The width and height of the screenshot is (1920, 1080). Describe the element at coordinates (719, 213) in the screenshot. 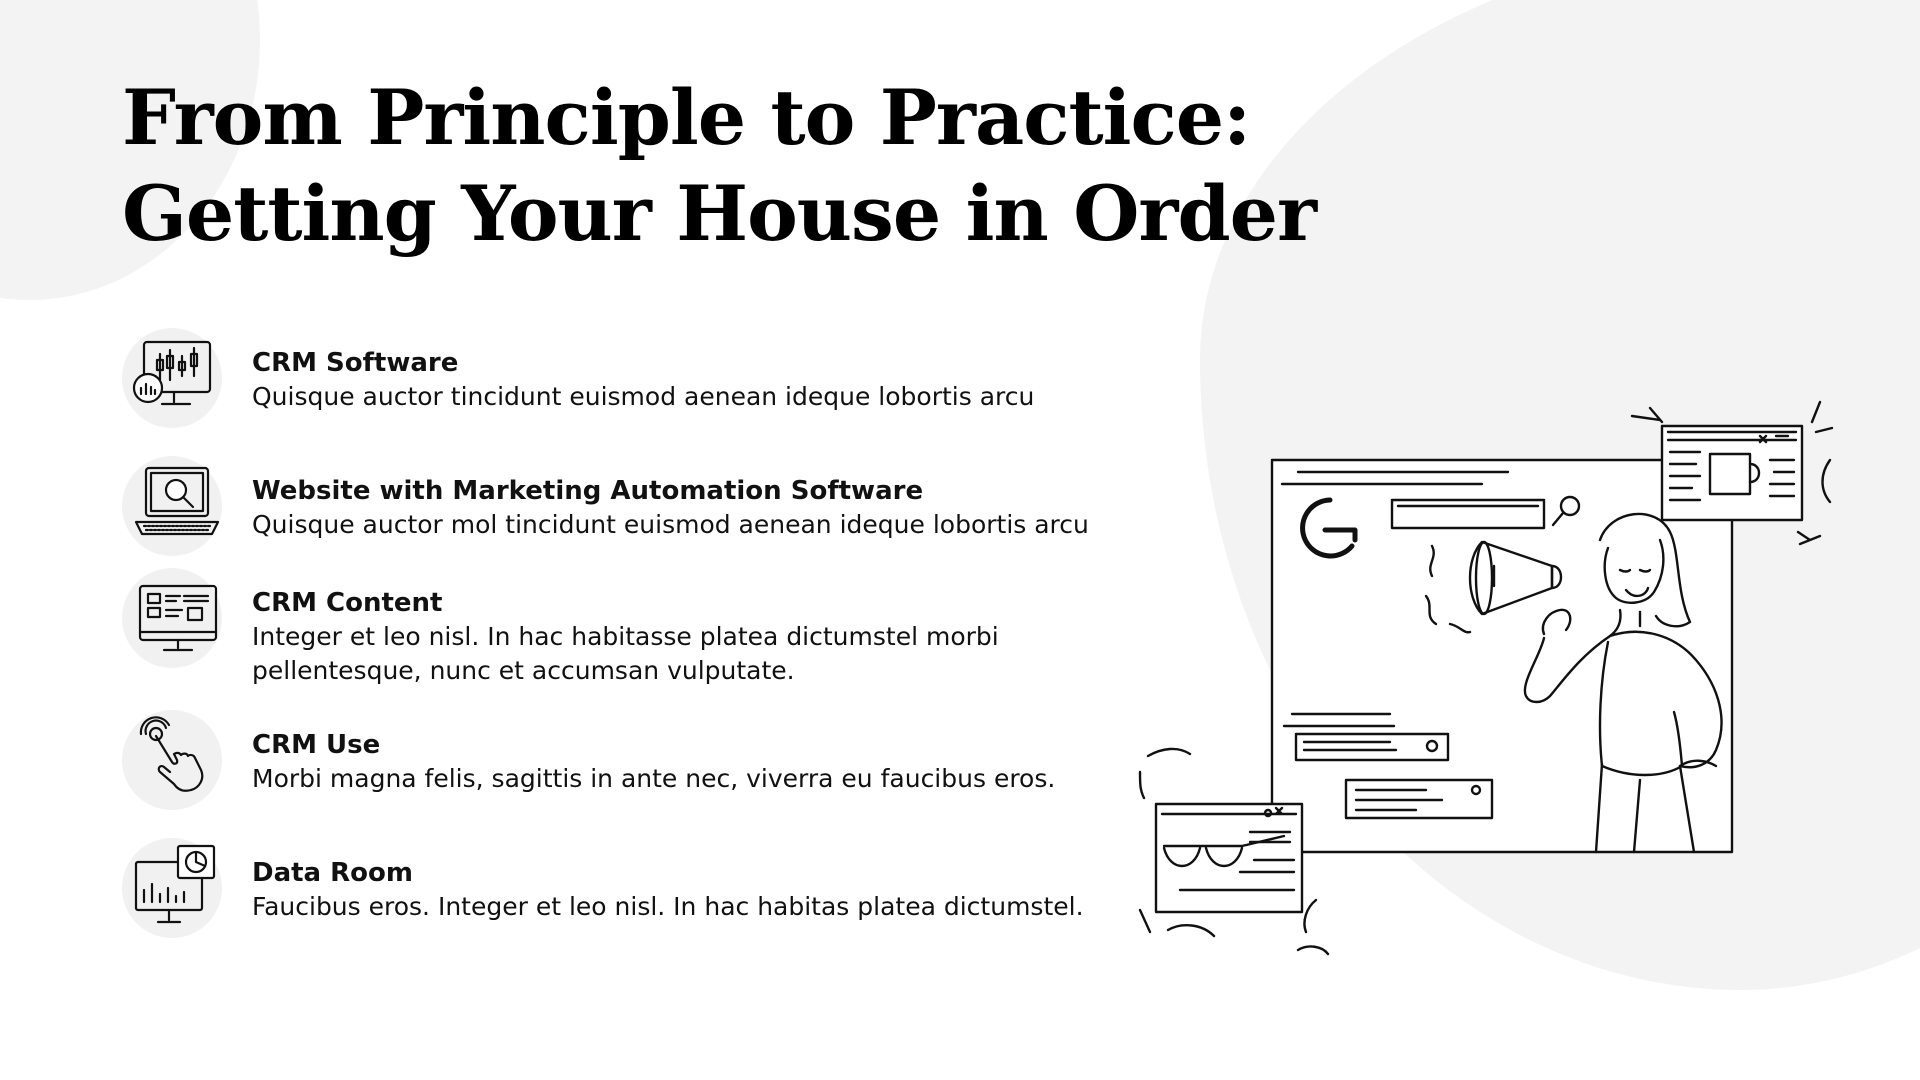

I see `slide-title-line-2: Getting Your House in Order` at that location.